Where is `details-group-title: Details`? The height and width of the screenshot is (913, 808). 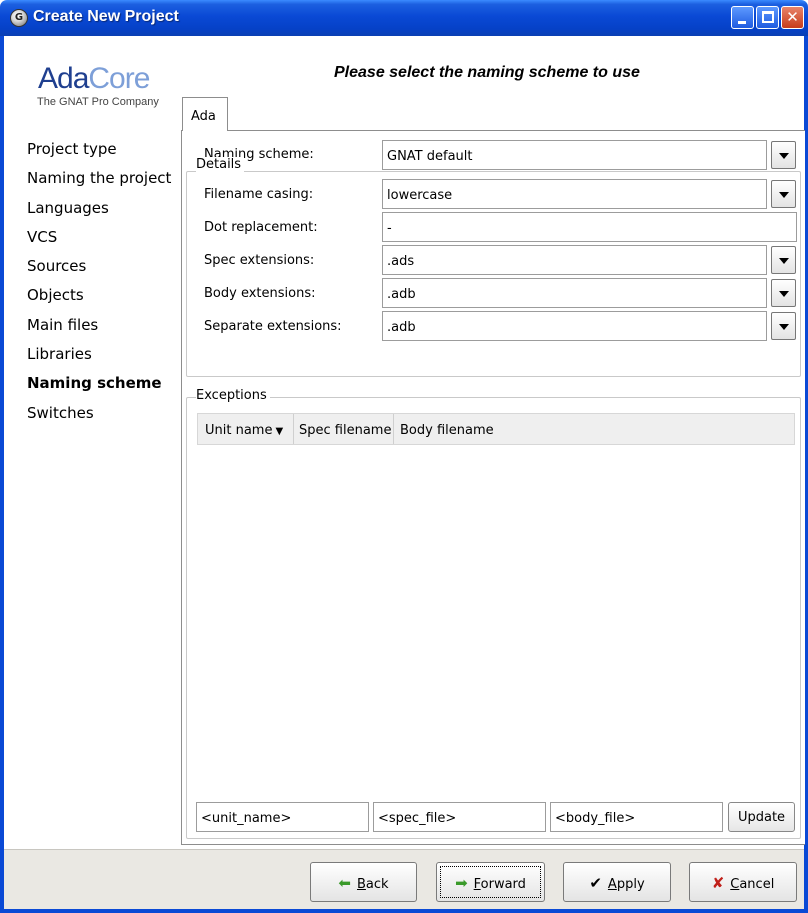 details-group-title: Details is located at coordinates (220, 164).